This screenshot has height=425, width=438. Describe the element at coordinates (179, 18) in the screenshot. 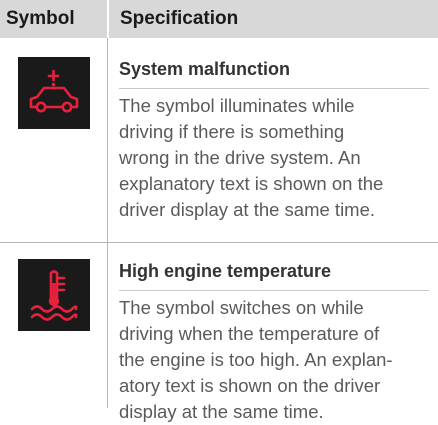

I see `header-specification: Specification` at that location.